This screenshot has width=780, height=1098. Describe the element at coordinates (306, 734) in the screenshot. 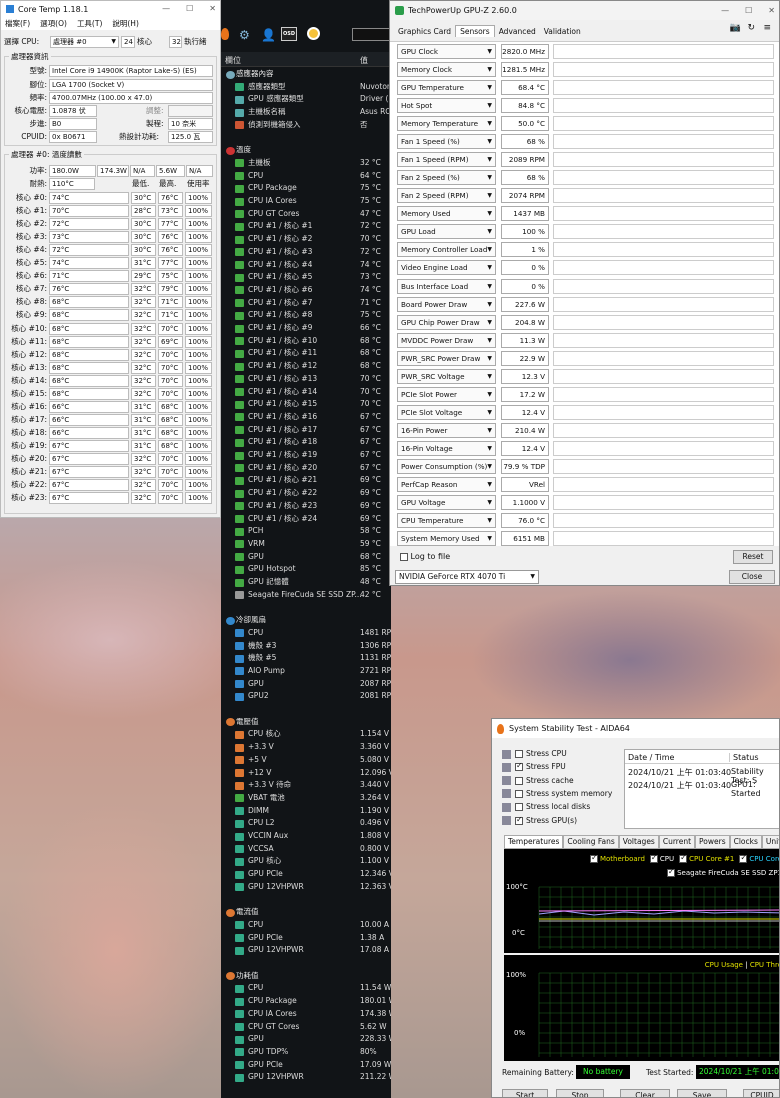

I see `sensor-row: CPU 核心 1.154 V` at that location.